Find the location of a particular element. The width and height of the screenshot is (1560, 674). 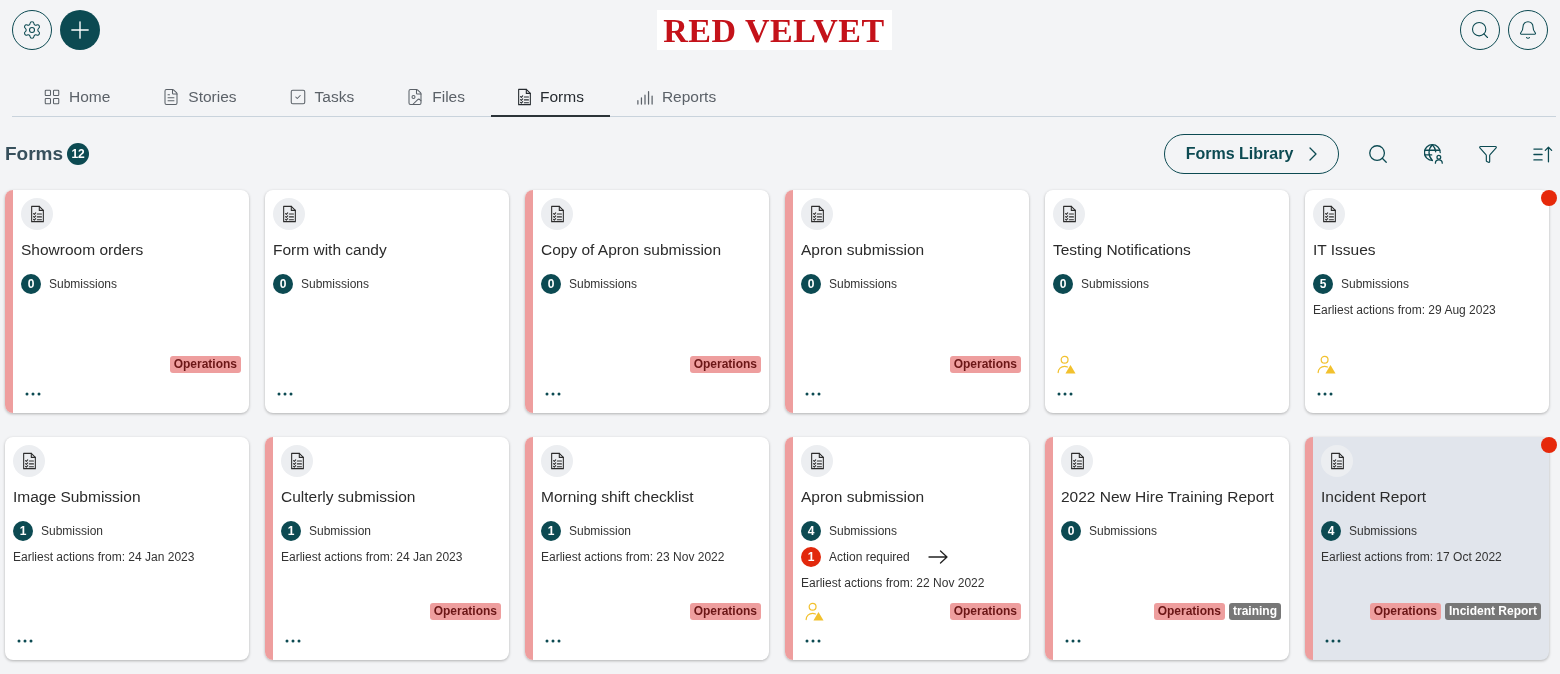

form-card: Apron submission 4 Submissions 1 Action required Earliest actions from: 22 Nov 2022 Operations is located at coordinates (907, 548).